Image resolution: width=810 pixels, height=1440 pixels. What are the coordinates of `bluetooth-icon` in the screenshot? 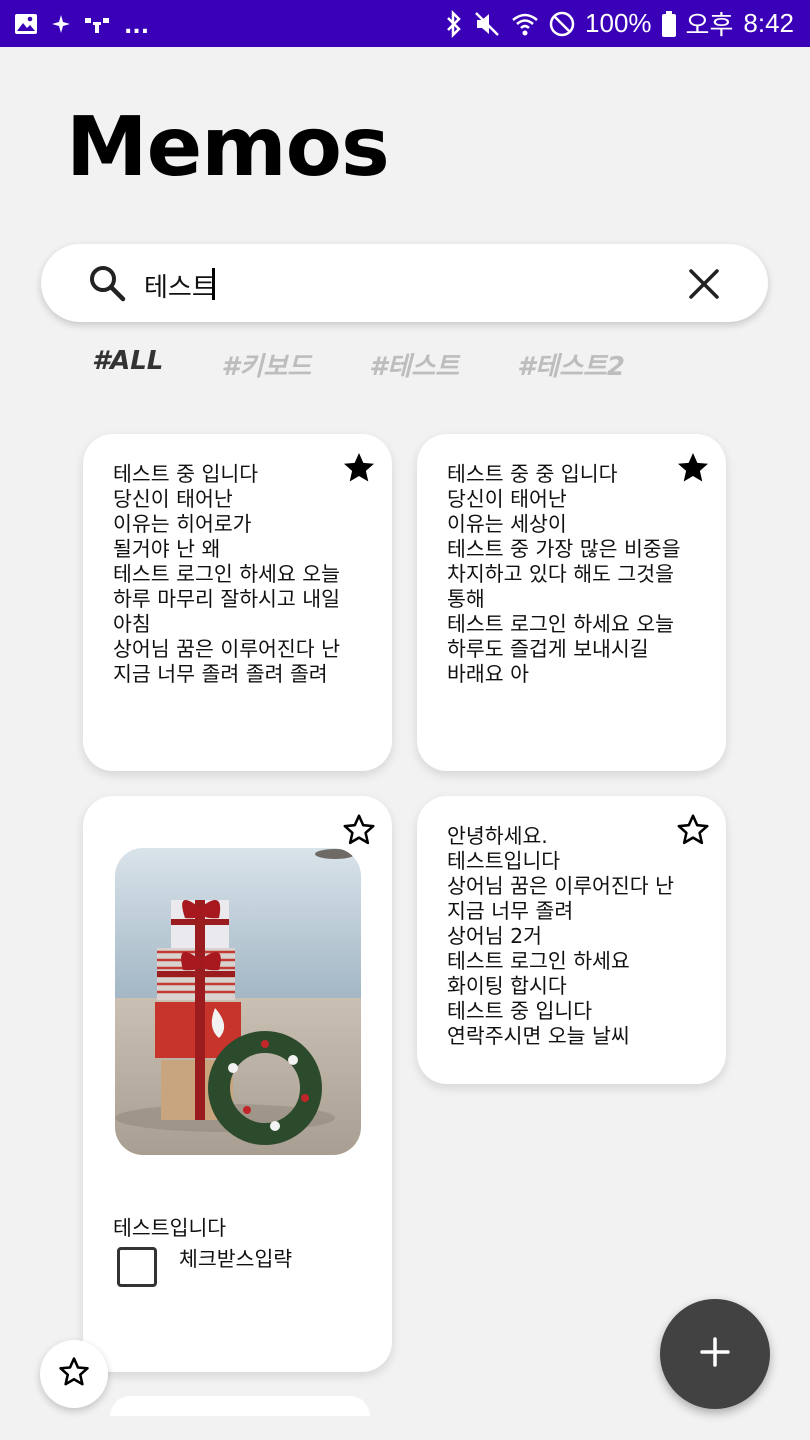 It's located at (454, 23).